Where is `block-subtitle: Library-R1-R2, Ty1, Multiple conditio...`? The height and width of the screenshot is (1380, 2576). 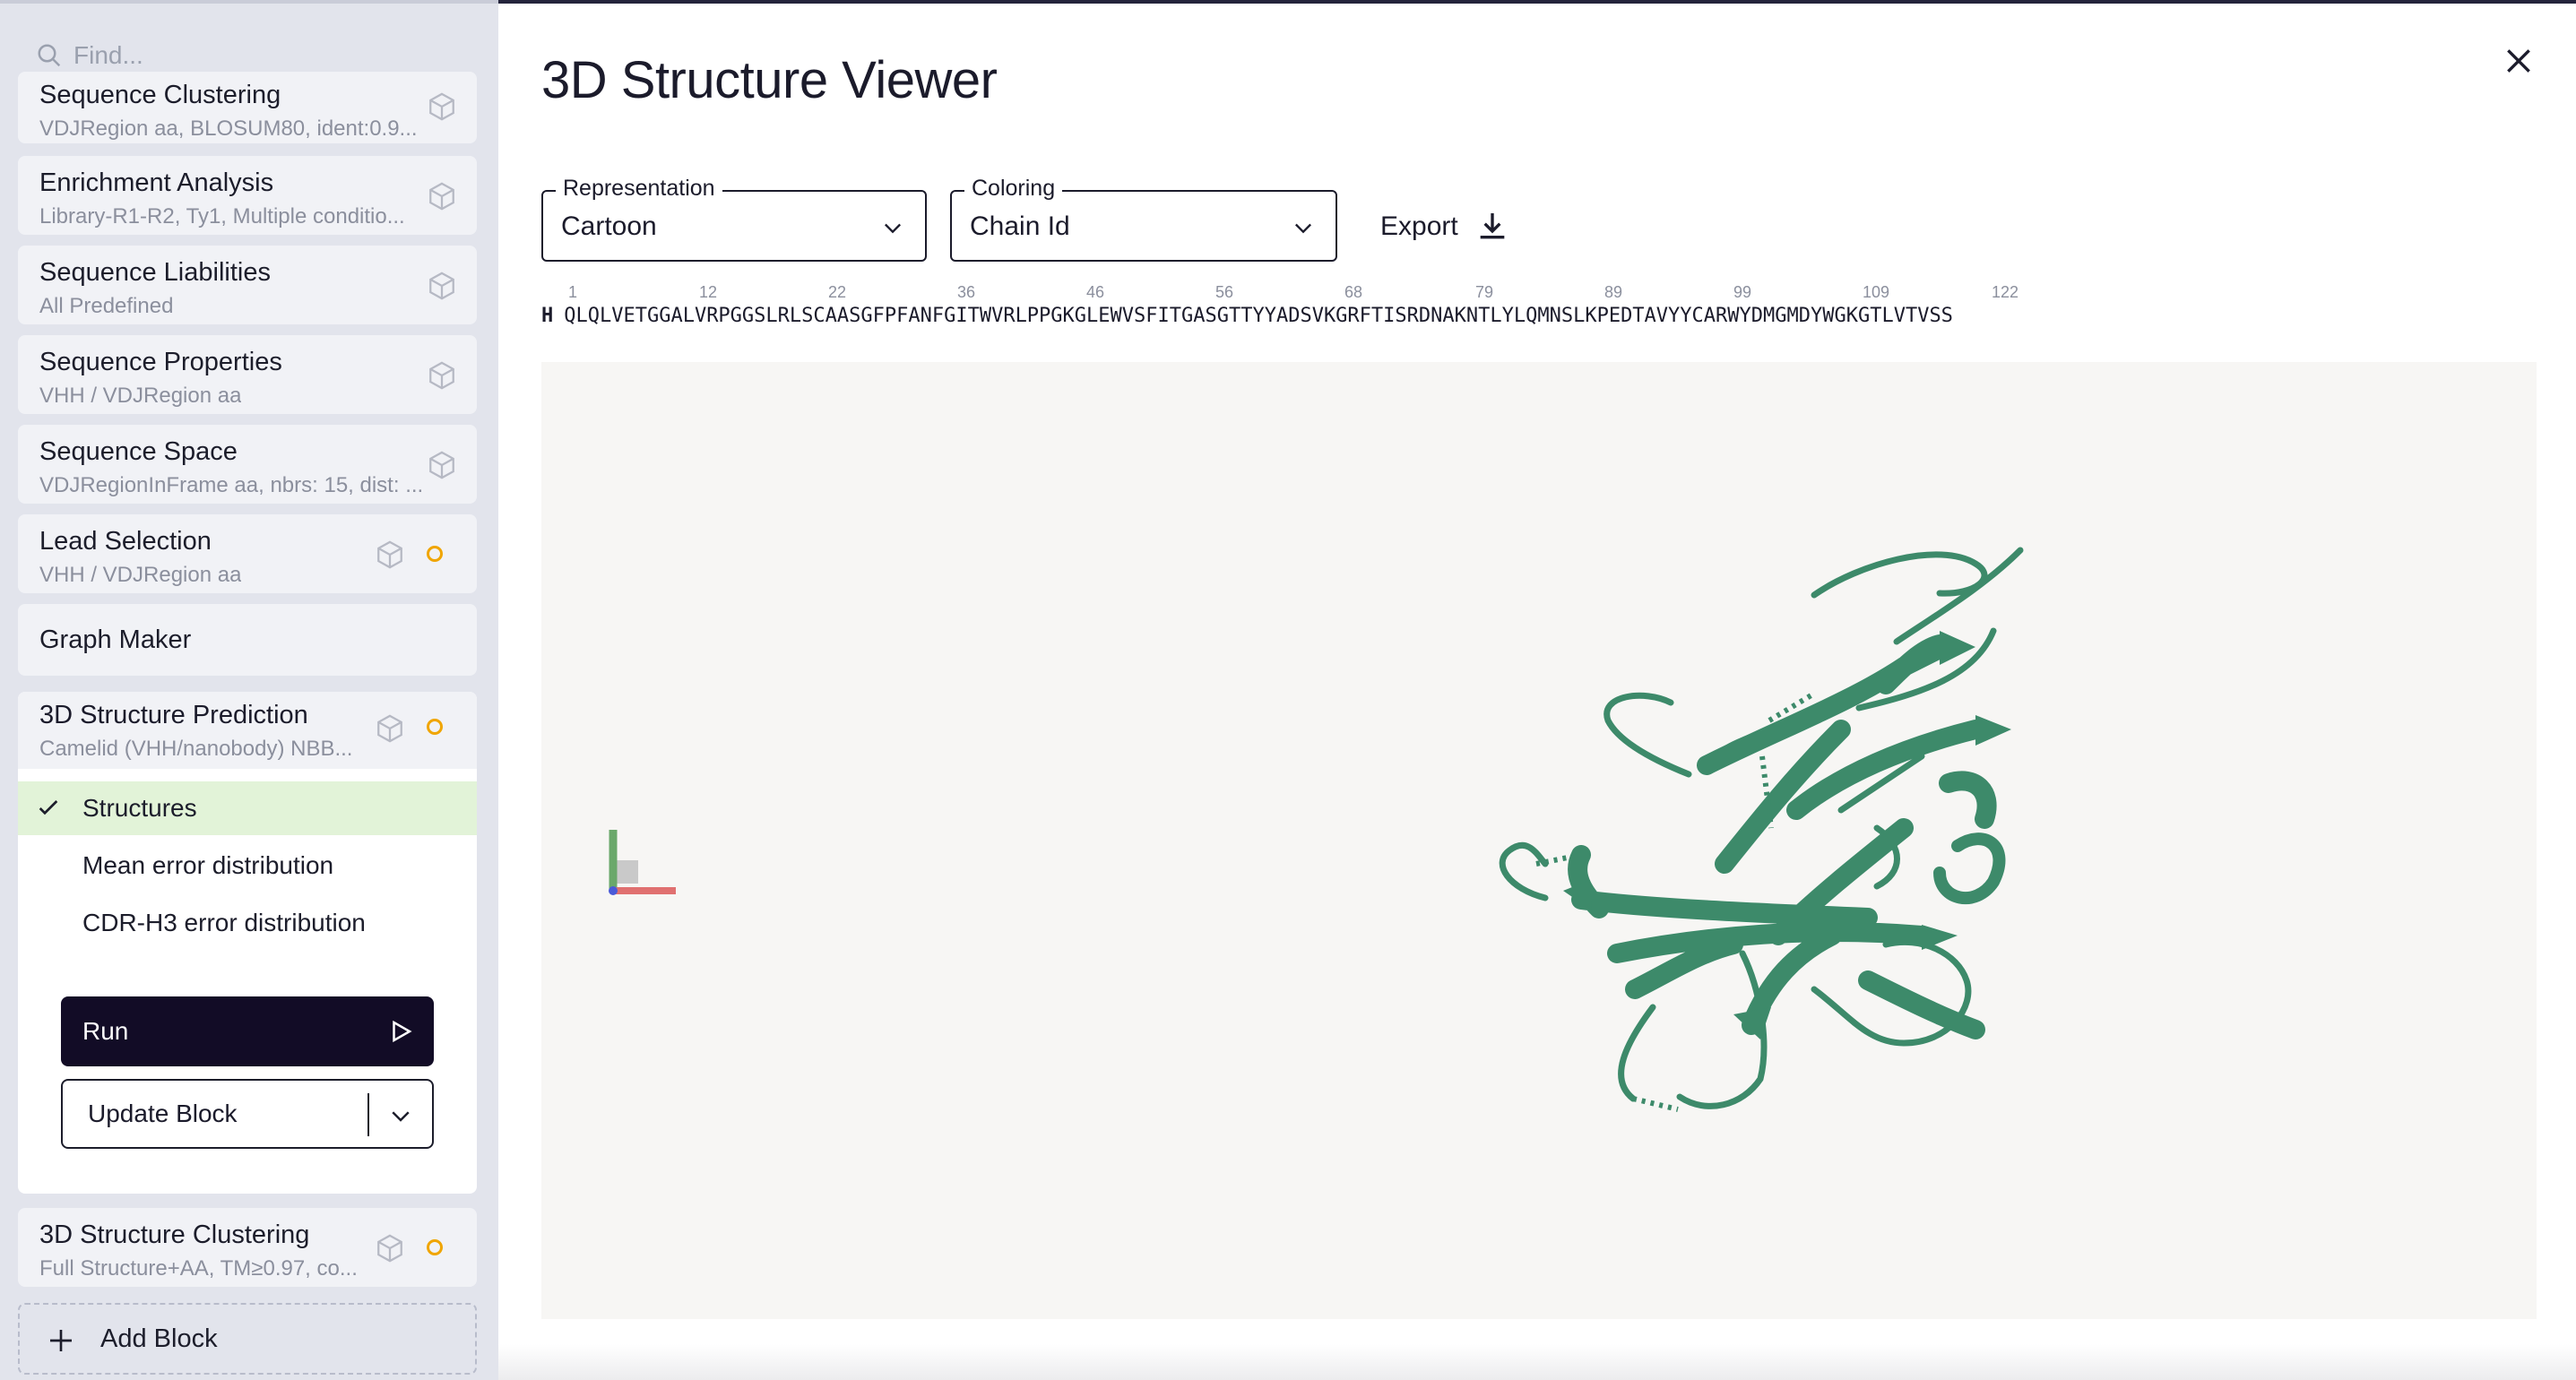
block-subtitle: Library-R1-R2, Ty1, Multiple conditio... is located at coordinates (222, 216).